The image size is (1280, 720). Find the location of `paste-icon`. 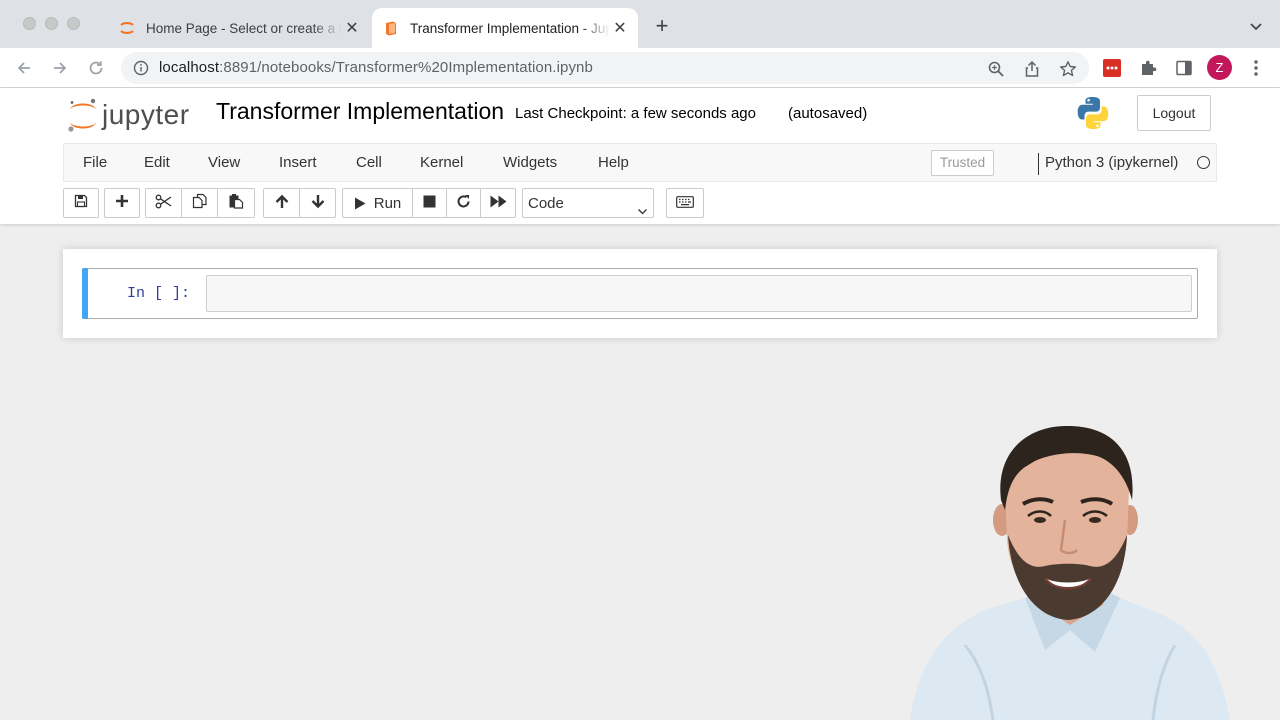

paste-icon is located at coordinates (236, 203).